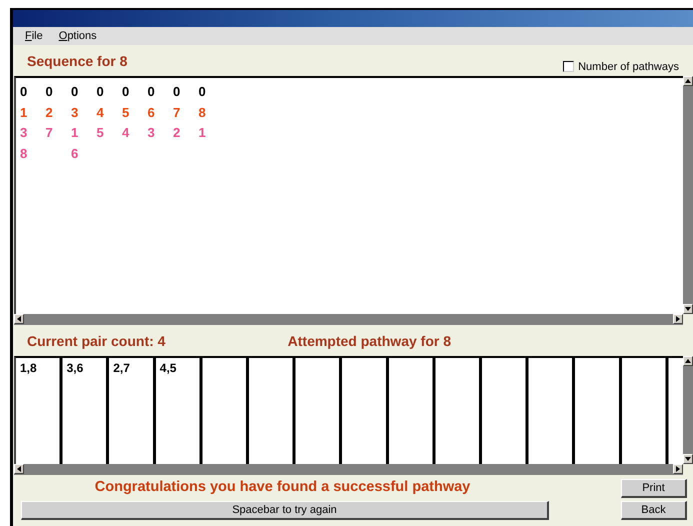 The image size is (693, 526). What do you see at coordinates (121, 367) in the screenshot?
I see `pathway-cell-text: 2,7` at bounding box center [121, 367].